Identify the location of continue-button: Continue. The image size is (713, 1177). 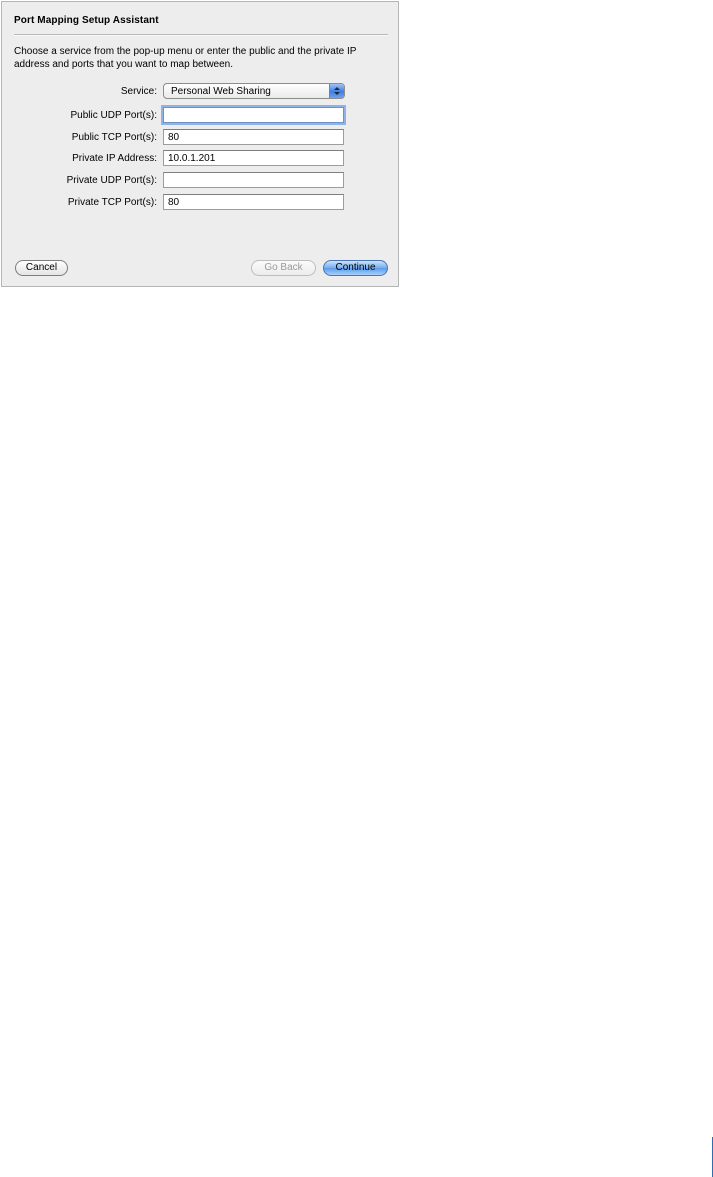
(355, 268).